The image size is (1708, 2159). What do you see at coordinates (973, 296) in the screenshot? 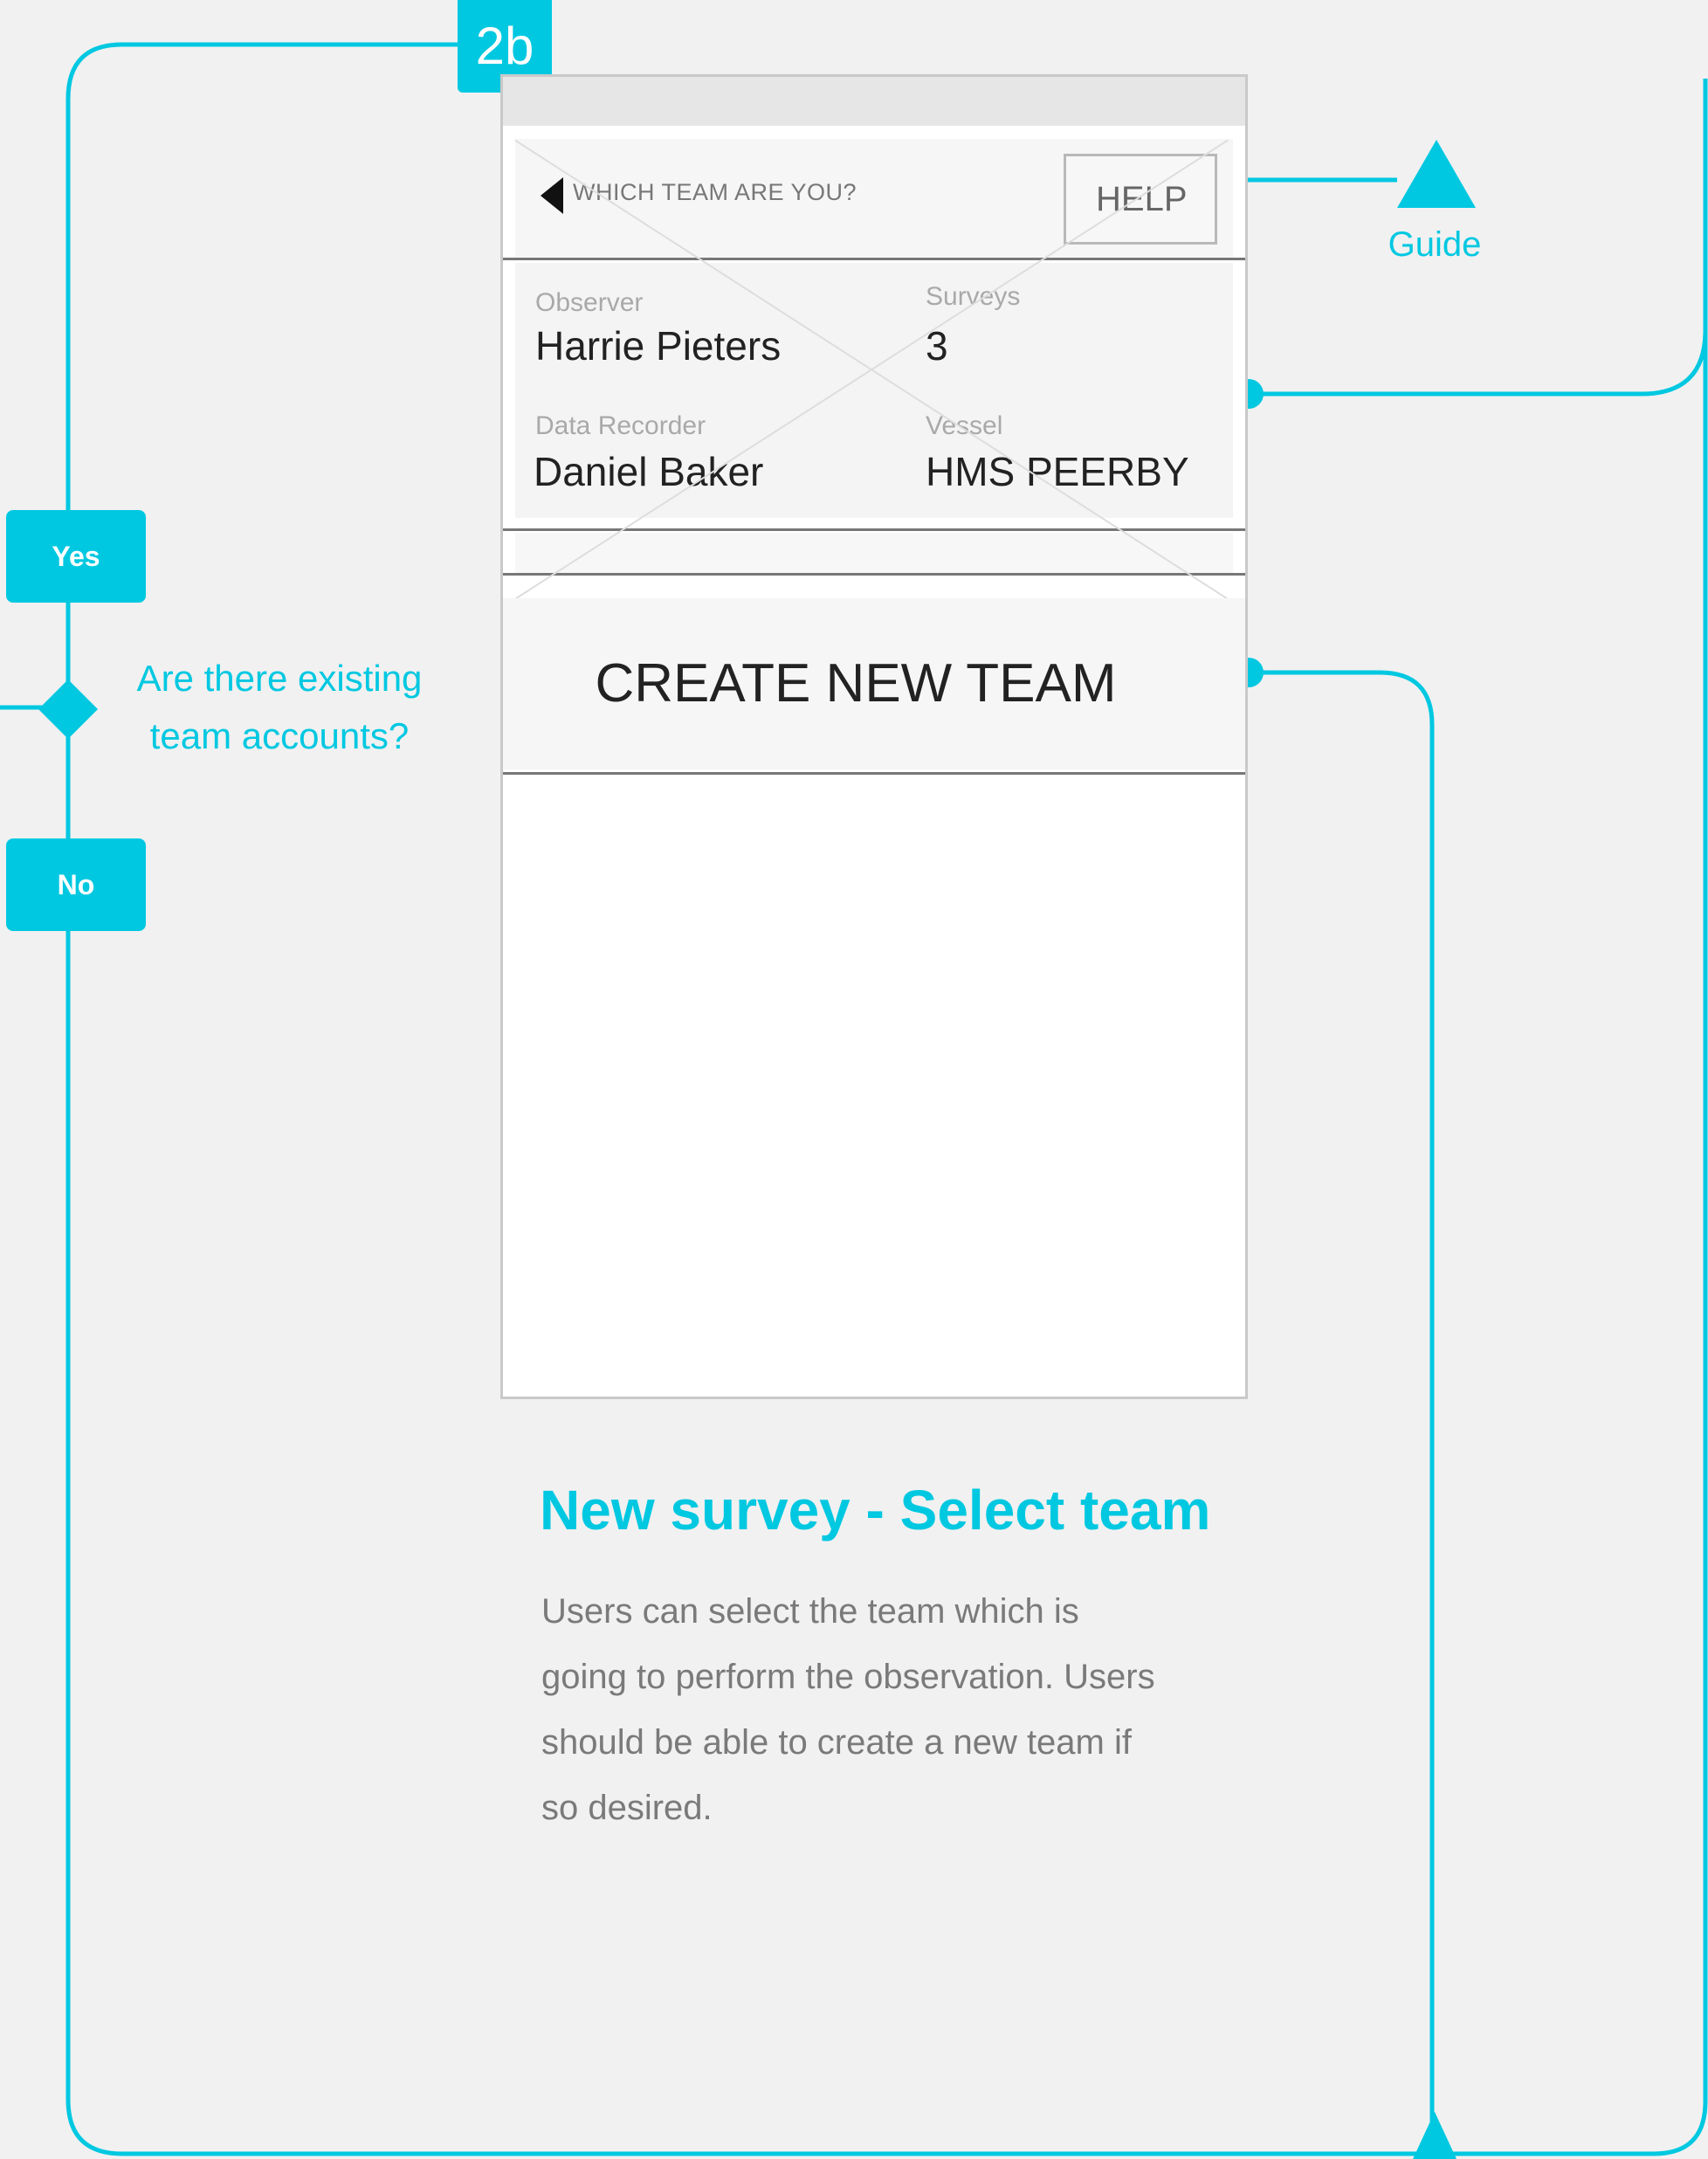
I see `surveys-label: Surveys` at bounding box center [973, 296].